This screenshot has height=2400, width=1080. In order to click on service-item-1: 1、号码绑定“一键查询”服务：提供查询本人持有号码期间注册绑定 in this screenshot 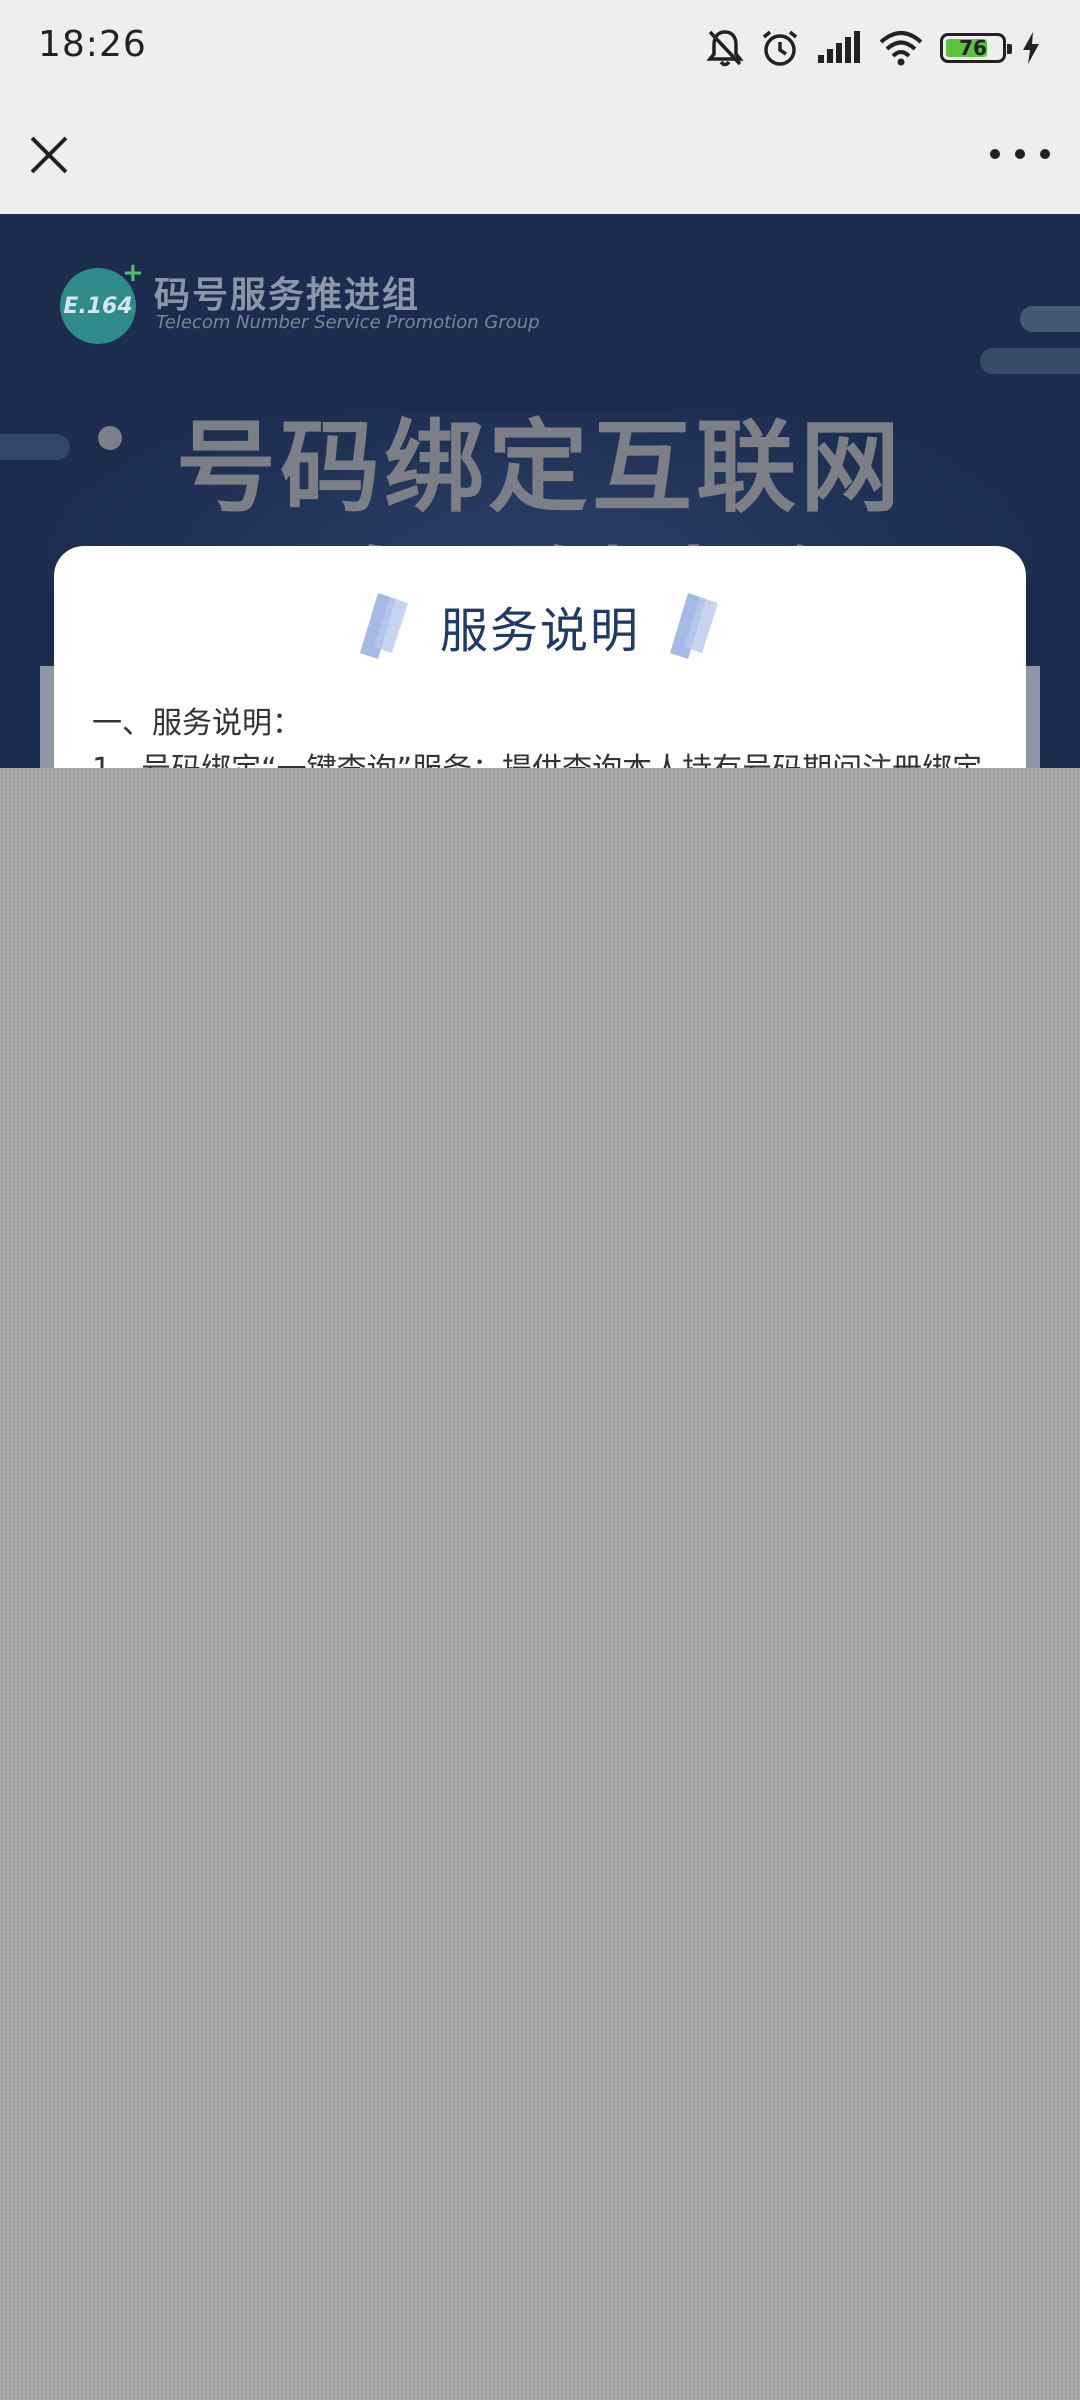, I will do `click(537, 756)`.